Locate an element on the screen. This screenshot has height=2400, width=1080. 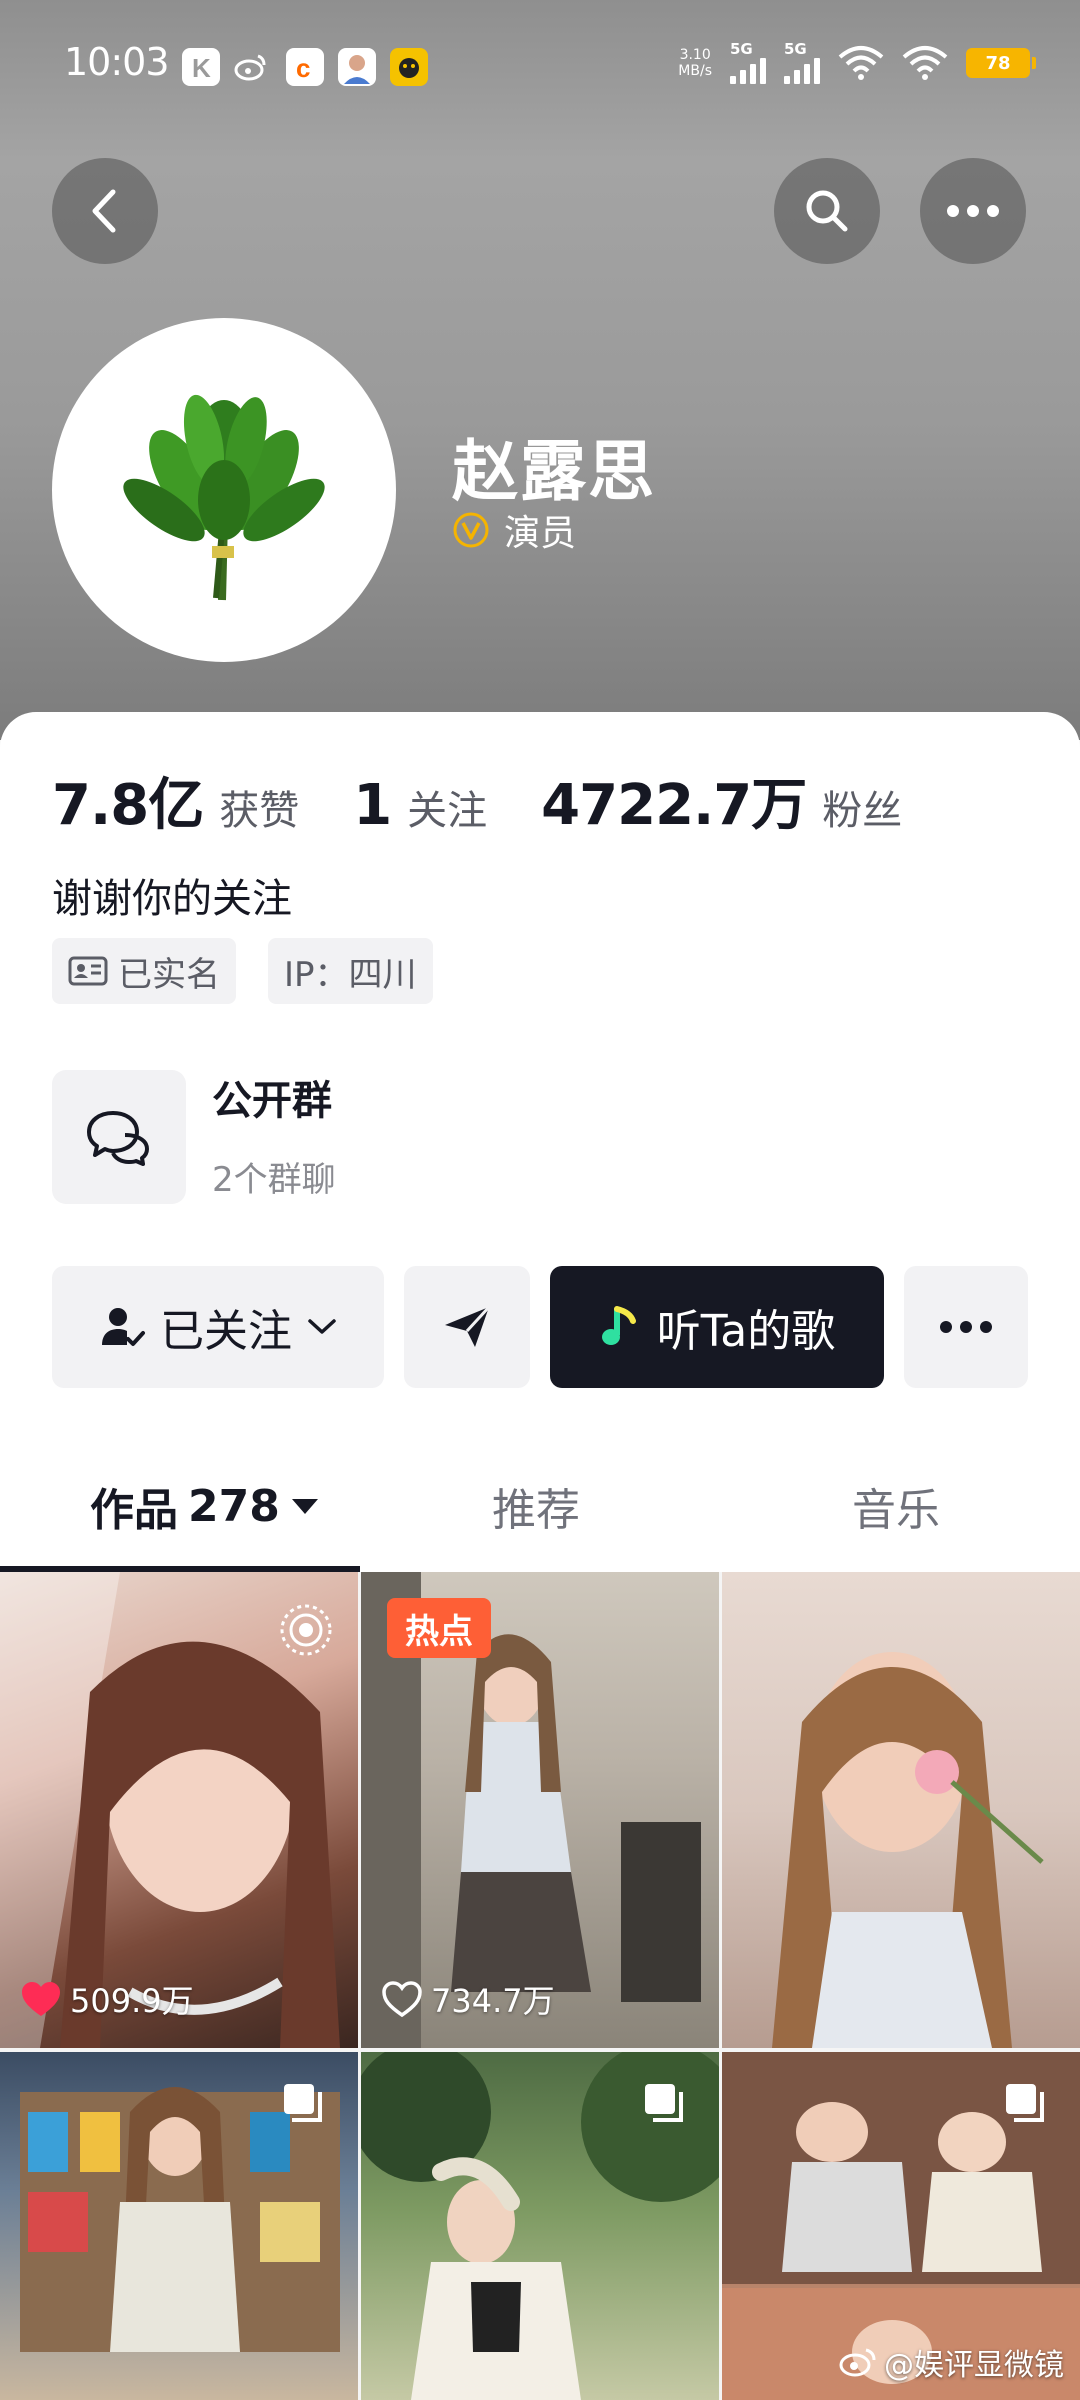
listen-songs-label: 听Ta的歌 is located at coordinates (746, 1331).